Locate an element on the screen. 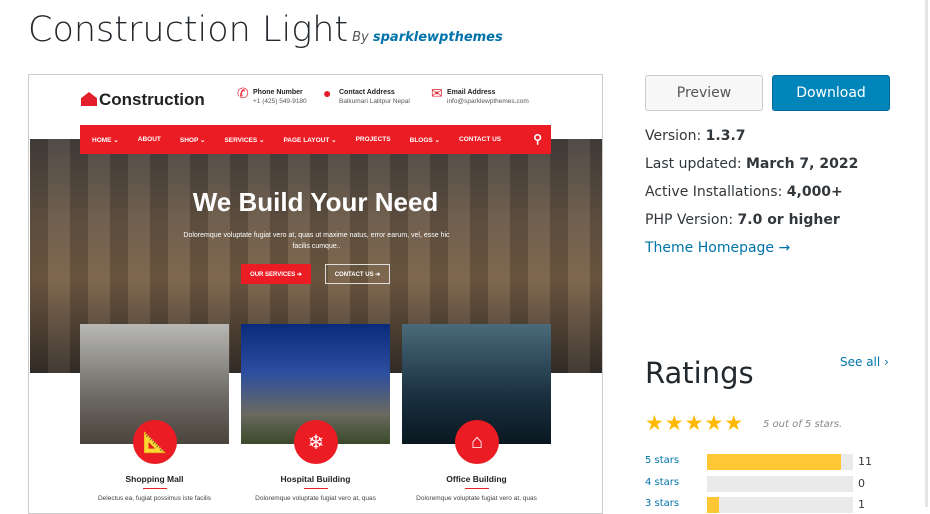 This screenshot has width=930, height=514. installations-row: Active Installations: 4,000+ is located at coordinates (744, 192).